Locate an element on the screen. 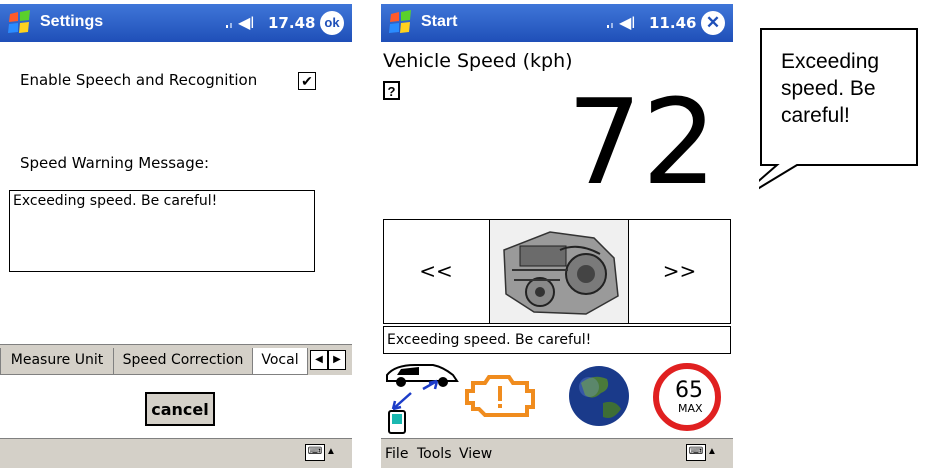 Image resolution: width=925 pixels, height=471 pixels. engine-warning-icon is located at coordinates (500, 396).